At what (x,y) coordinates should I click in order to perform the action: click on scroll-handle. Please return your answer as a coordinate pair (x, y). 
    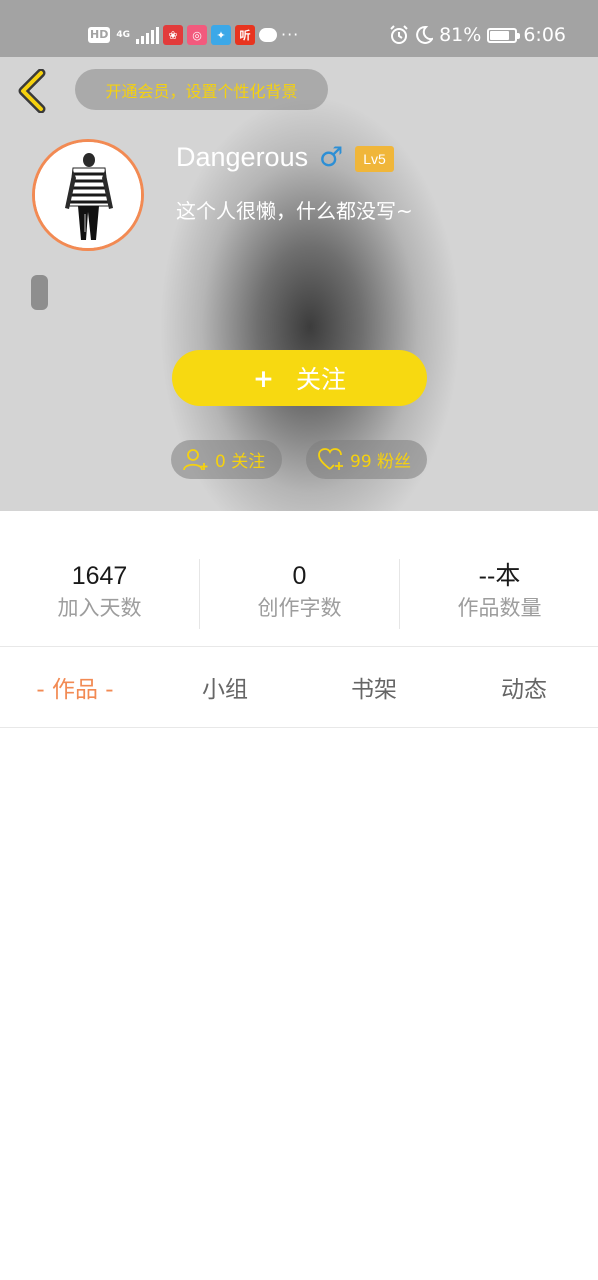
    Looking at the image, I should click on (39, 292).